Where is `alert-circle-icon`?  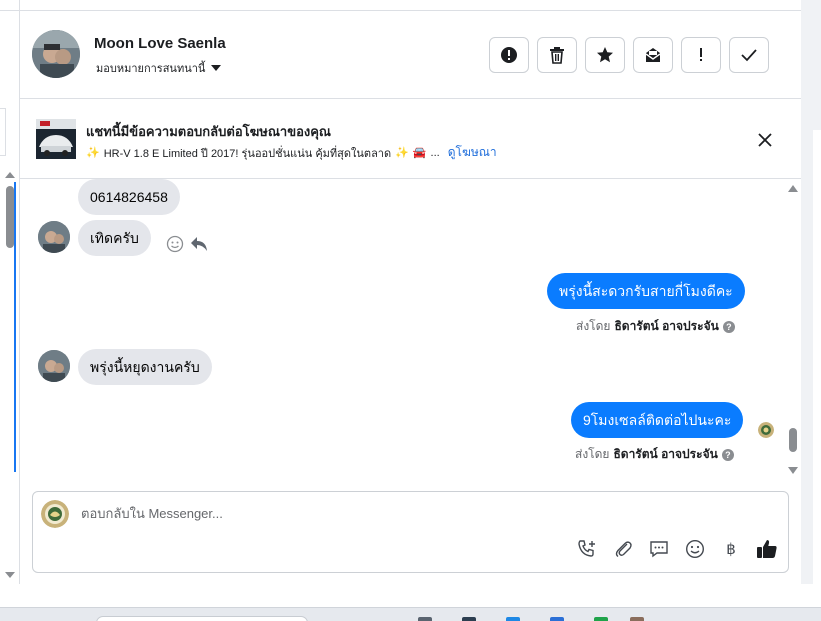
alert-circle-icon is located at coordinates (509, 55).